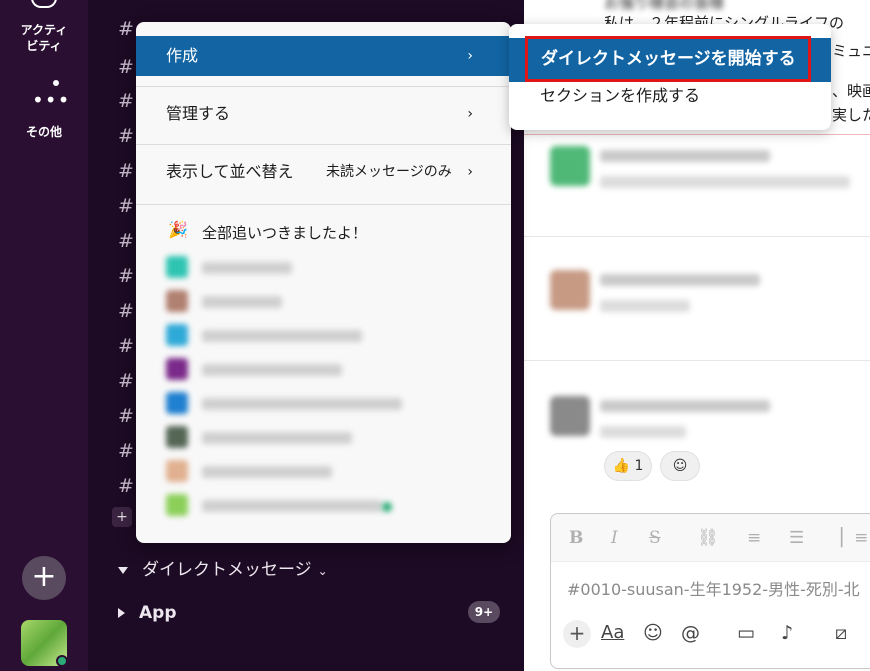 Image resolution: width=870 pixels, height=671 pixels. I want to click on message-text: ミュニ, so click(851, 51).